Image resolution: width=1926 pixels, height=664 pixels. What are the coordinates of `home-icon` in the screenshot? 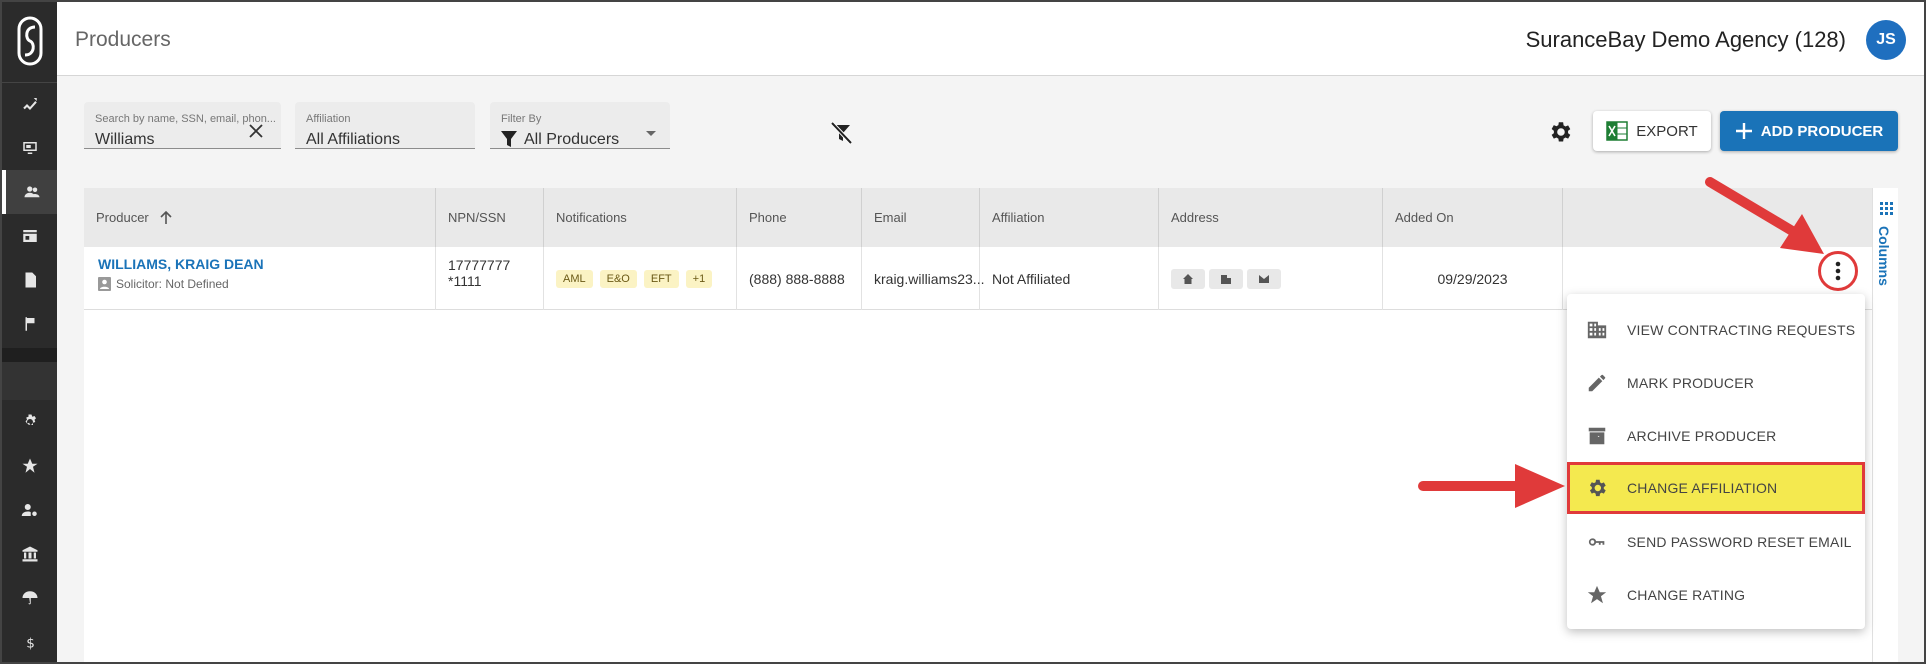 It's located at (1188, 278).